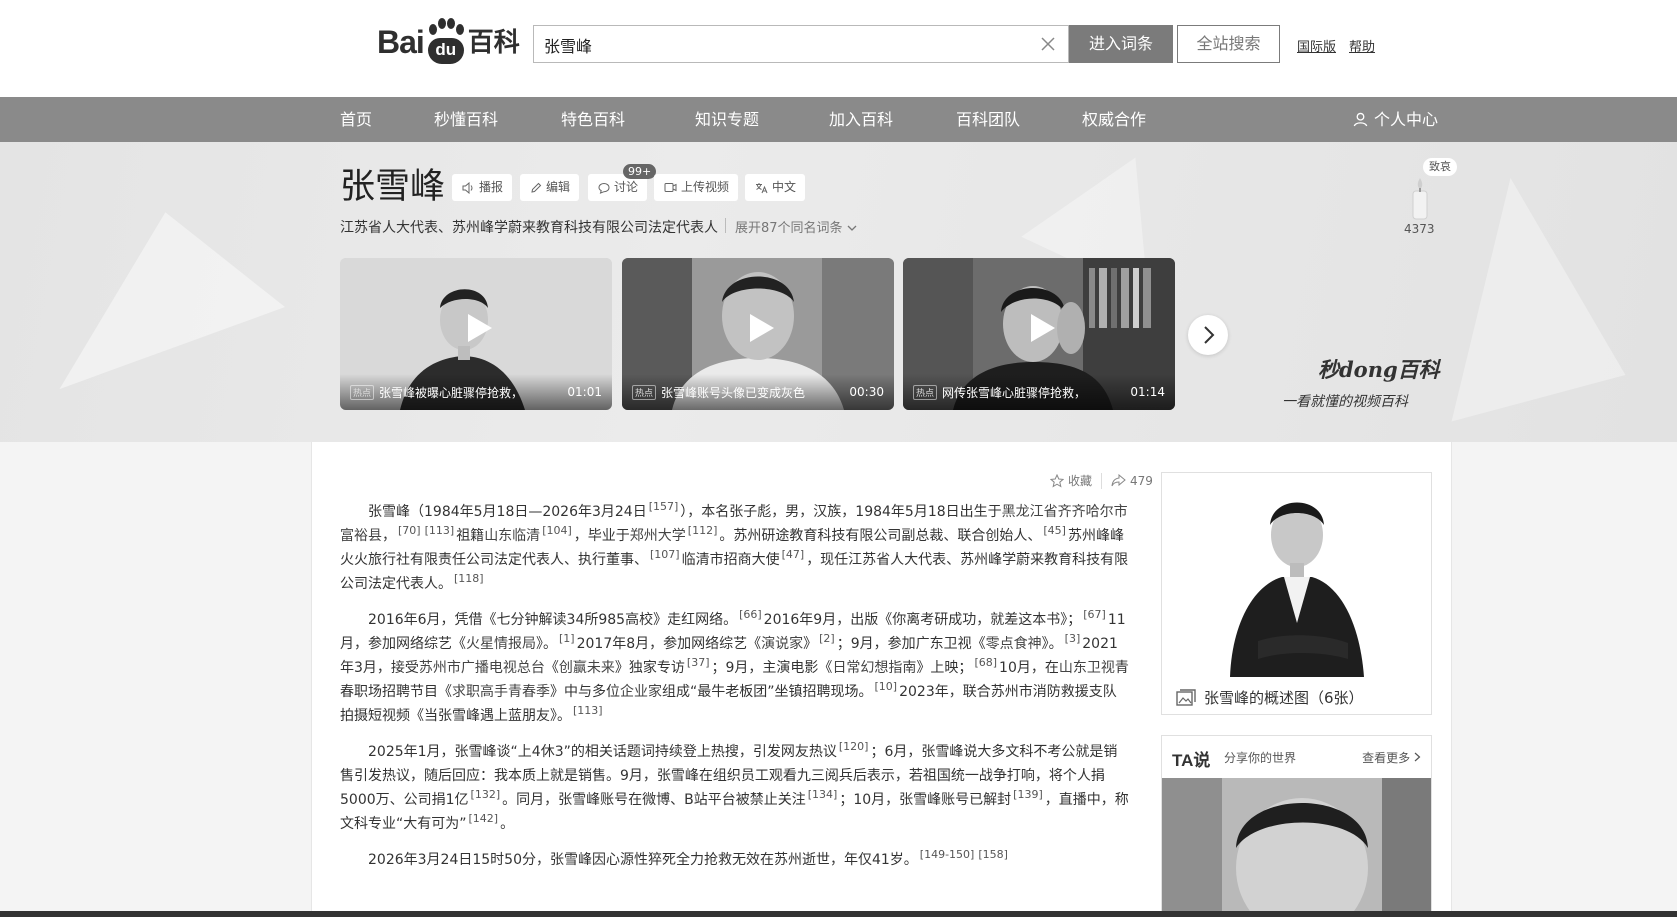 This screenshot has width=1677, height=917. Describe the element at coordinates (985, 662) in the screenshot. I see `reference-link: [68]` at that location.